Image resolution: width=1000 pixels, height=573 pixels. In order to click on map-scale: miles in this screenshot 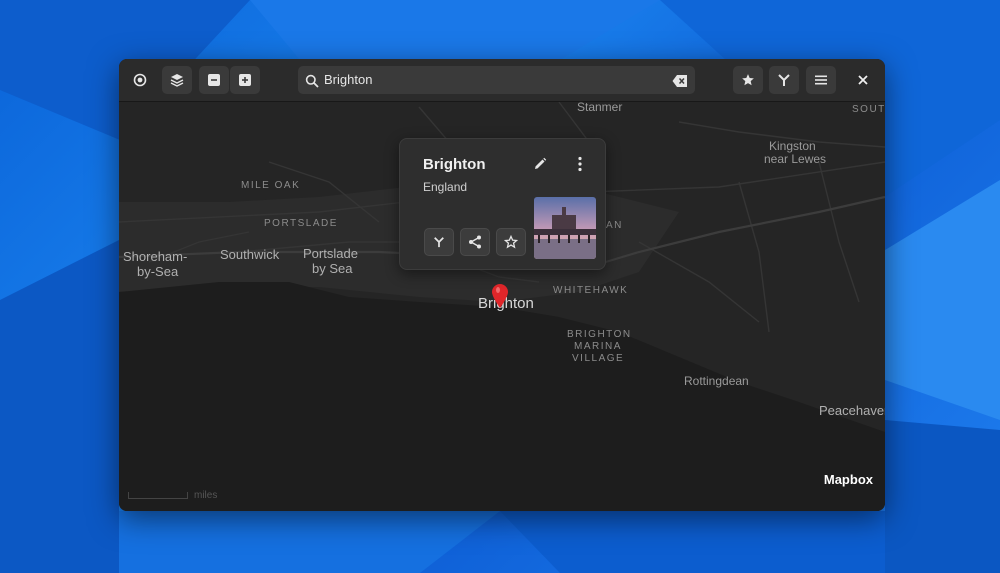, I will do `click(172, 495)`.